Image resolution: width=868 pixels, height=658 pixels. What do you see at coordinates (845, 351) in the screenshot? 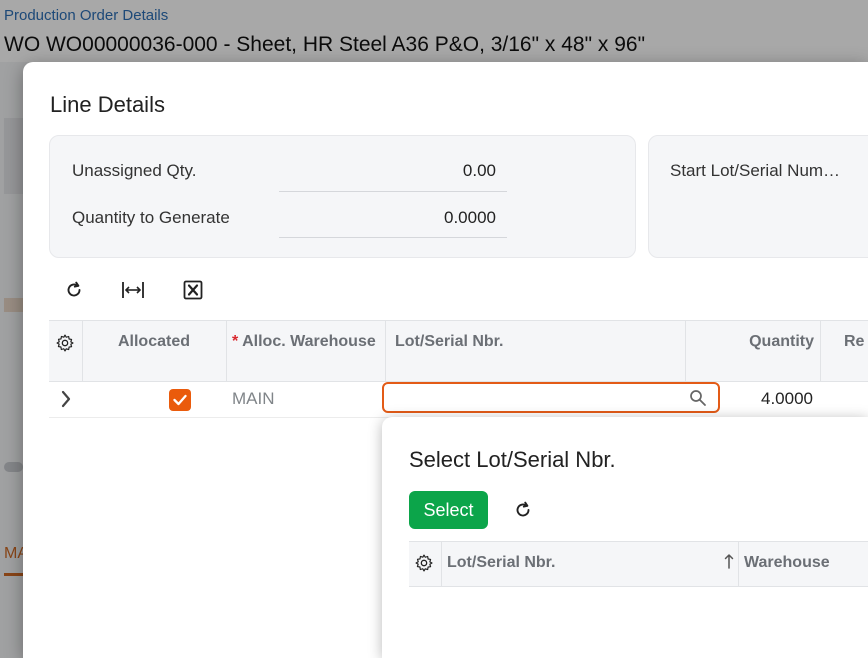
I see `column-header-rec: Re` at bounding box center [845, 351].